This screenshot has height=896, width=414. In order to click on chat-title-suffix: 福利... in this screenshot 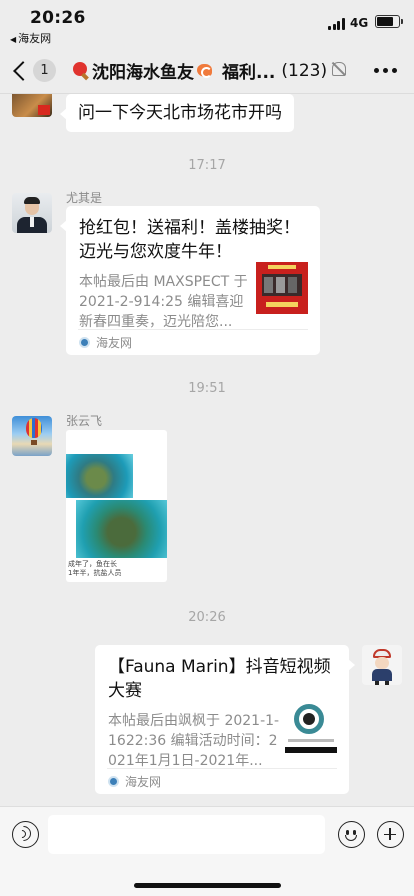, I will do `click(249, 73)`.